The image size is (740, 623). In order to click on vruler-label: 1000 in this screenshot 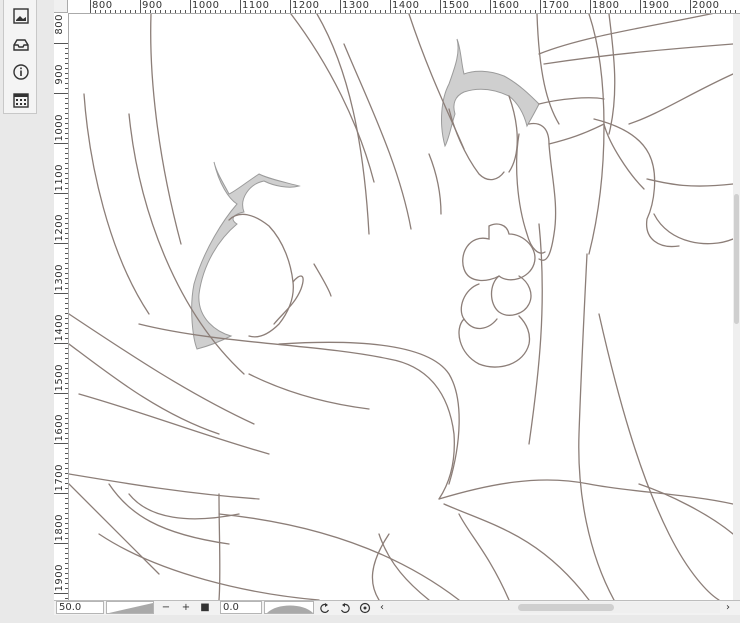, I will do `click(59, 128)`.